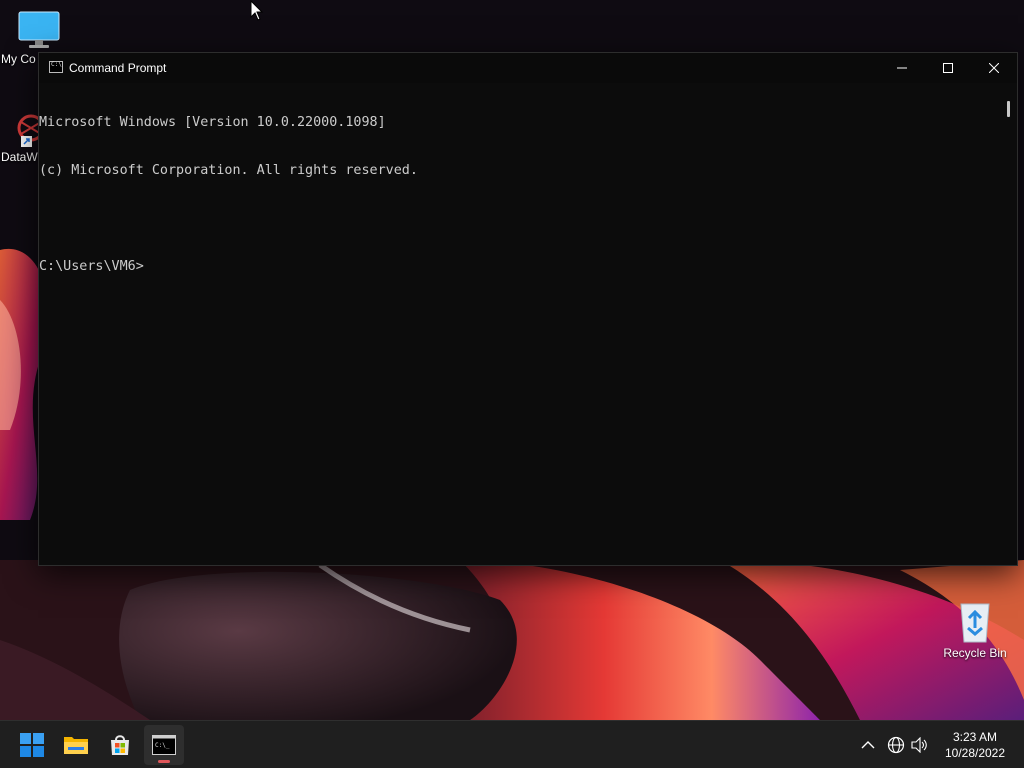  I want to click on microsoft-store-button, so click(120, 745).